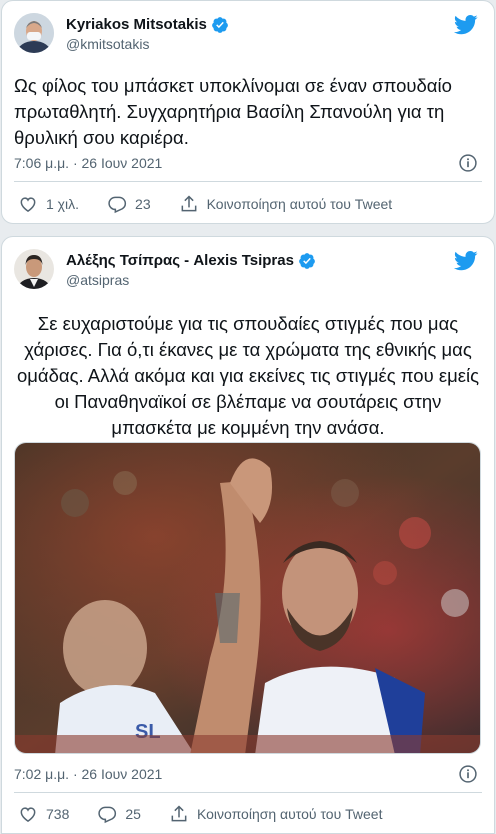 This screenshot has height=834, width=496. I want to click on like-button: 738, so click(43, 814).